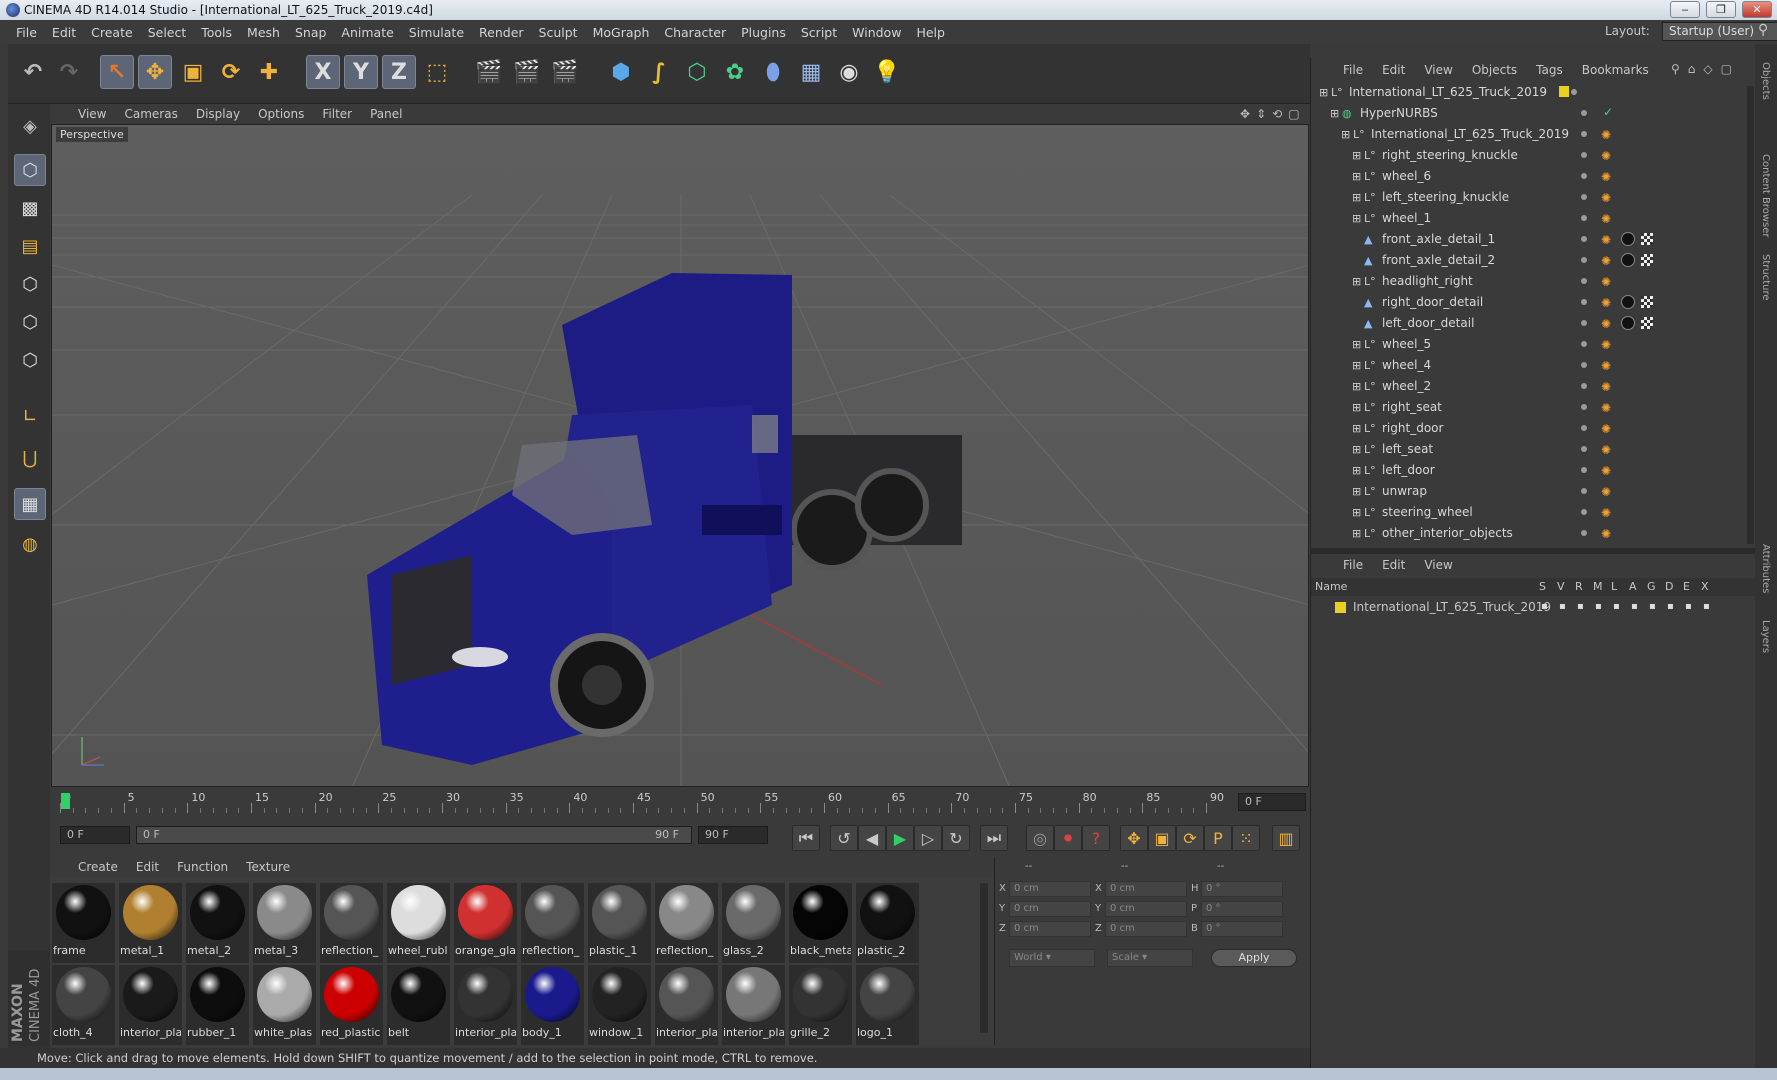  I want to click on layer-column-g: G, so click(1651, 586).